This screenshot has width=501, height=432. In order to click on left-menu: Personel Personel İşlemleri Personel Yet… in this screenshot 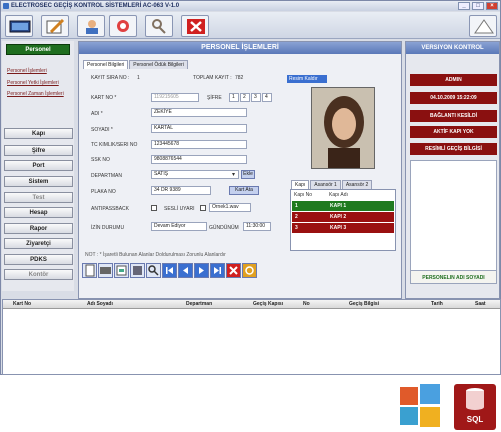, I will do `click(38, 166)`.